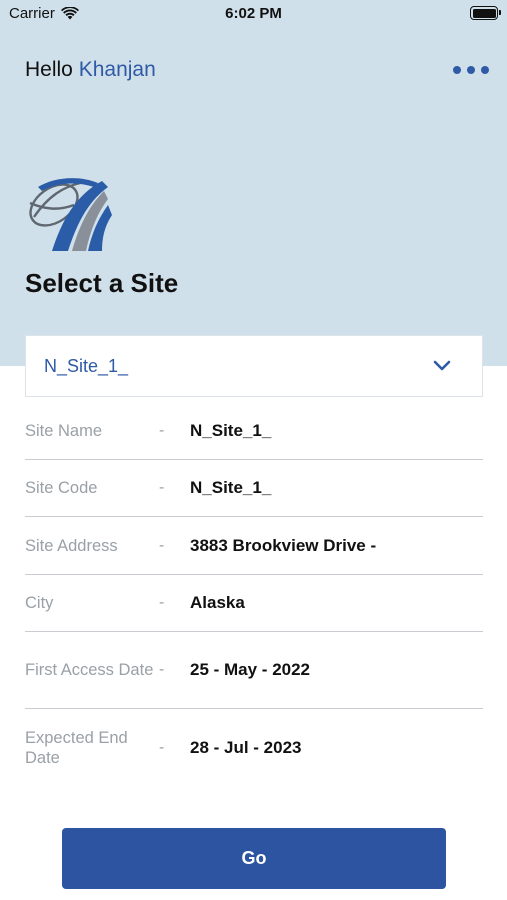 The height and width of the screenshot is (900, 507). I want to click on user-name: Khanjan, so click(117, 69).